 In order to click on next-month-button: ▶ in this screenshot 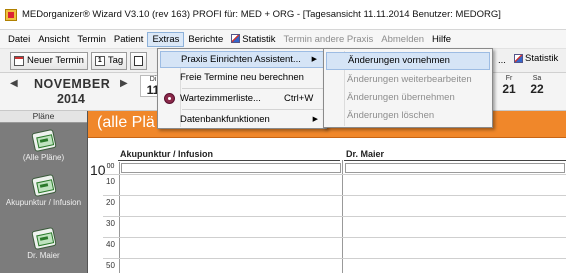, I will do `click(124, 83)`.